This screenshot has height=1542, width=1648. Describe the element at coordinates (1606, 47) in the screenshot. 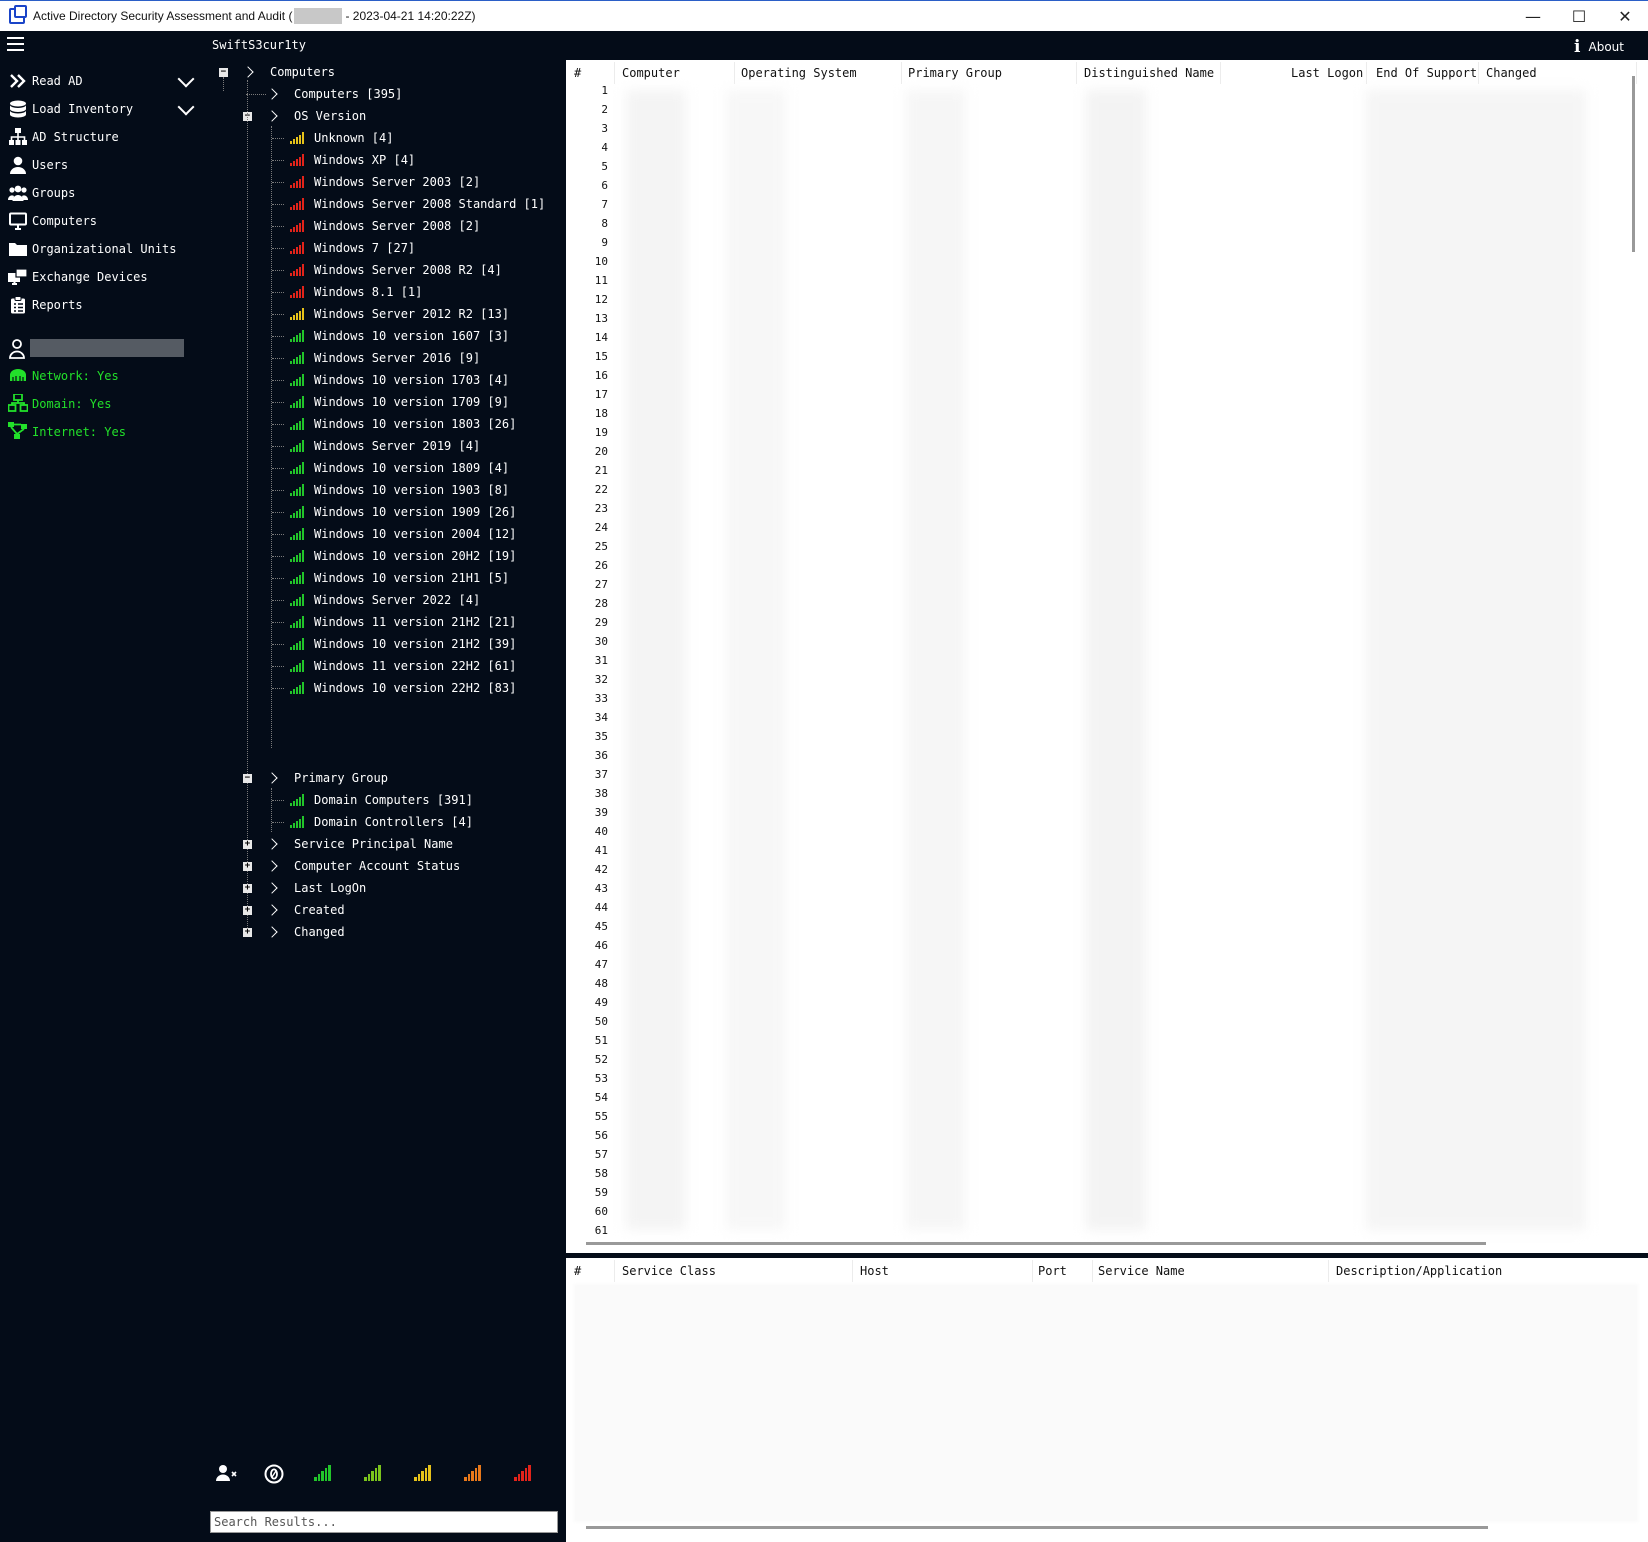

I see `about-label: About` at that location.